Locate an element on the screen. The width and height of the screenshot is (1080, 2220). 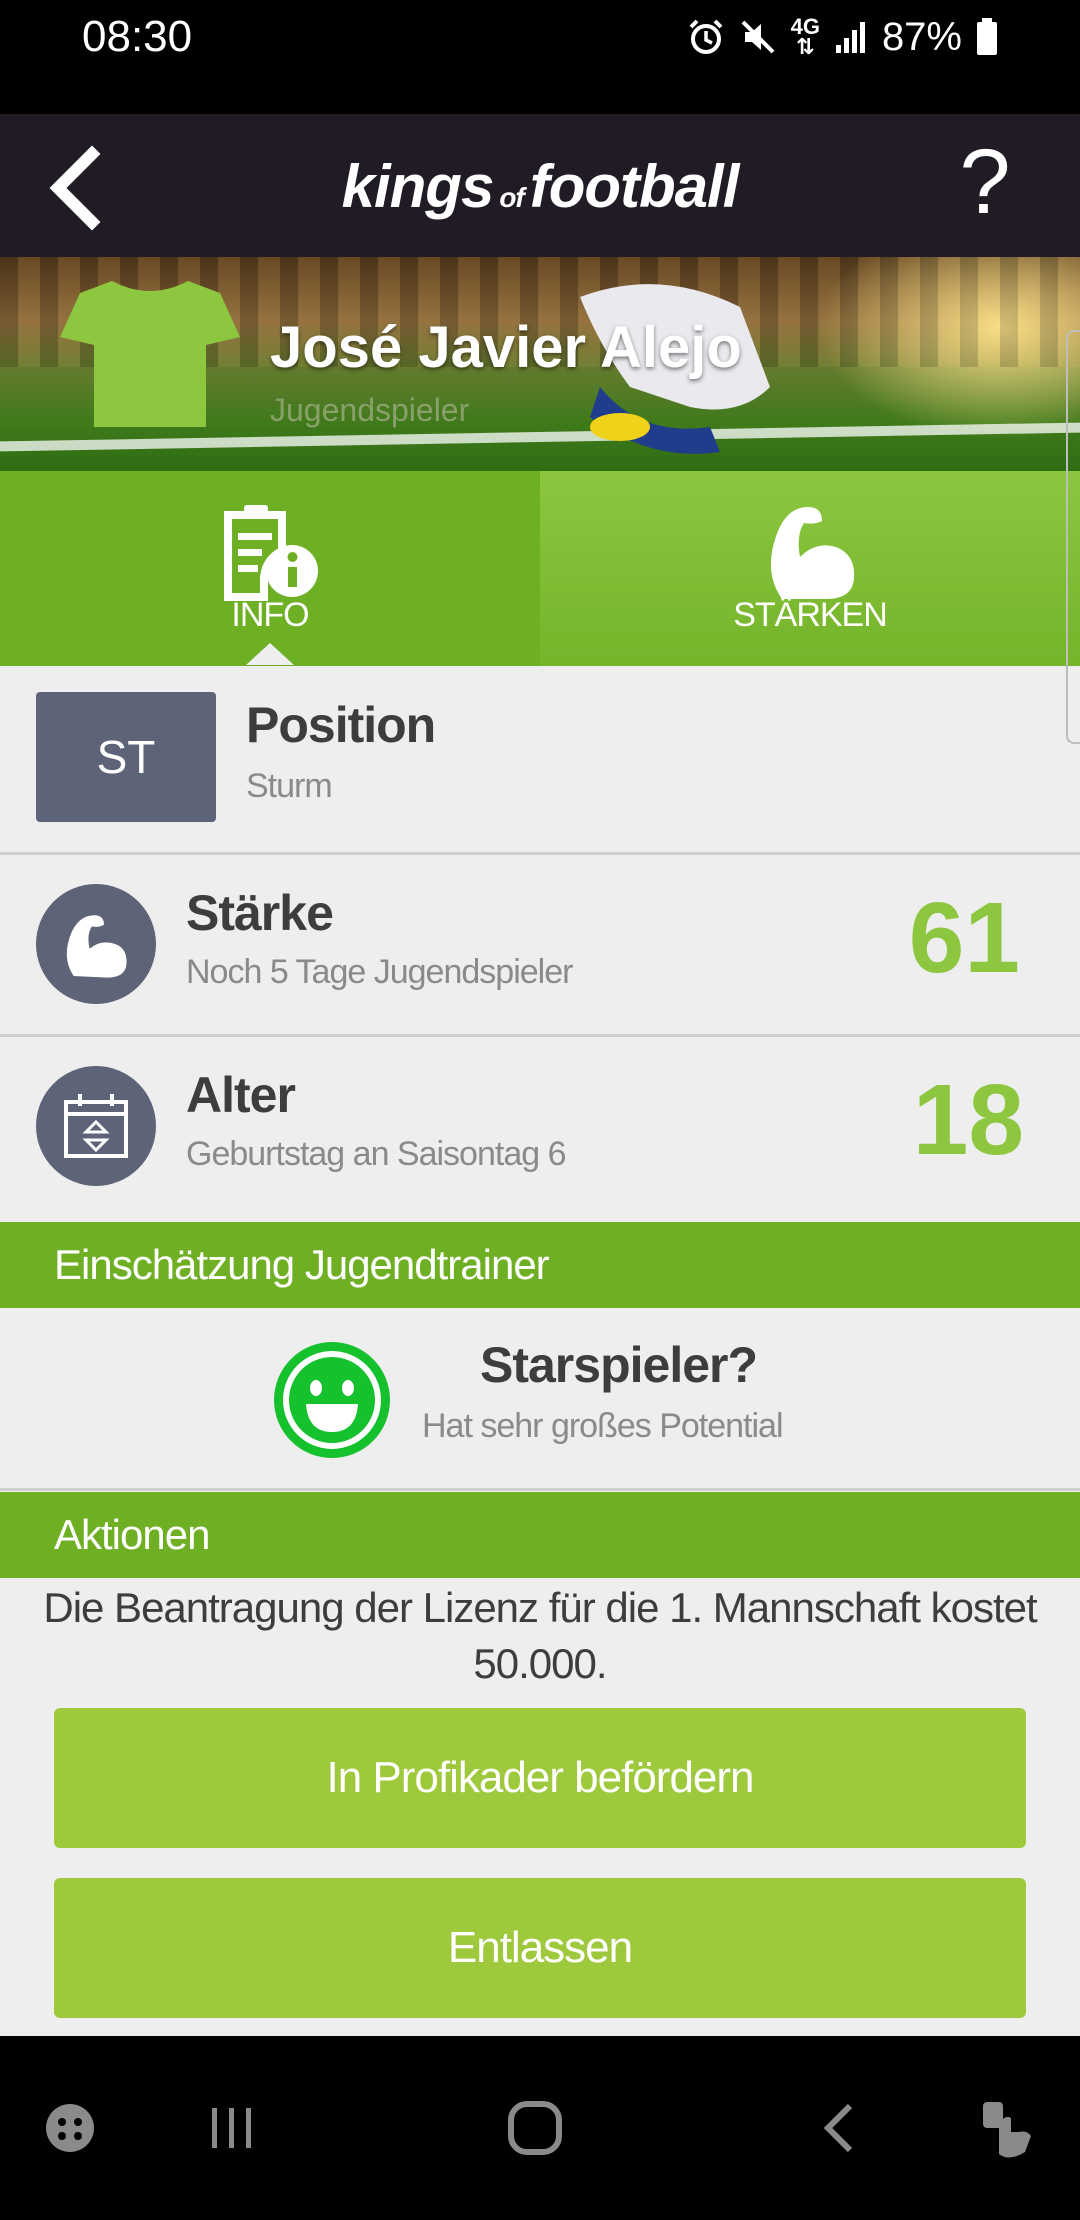
age-icon-circle is located at coordinates (96, 1126).